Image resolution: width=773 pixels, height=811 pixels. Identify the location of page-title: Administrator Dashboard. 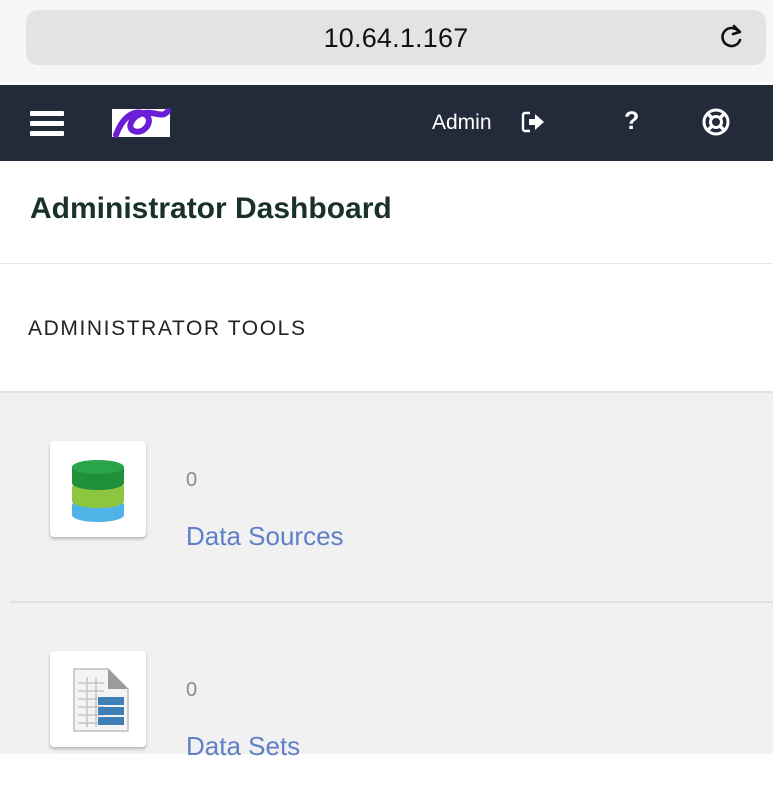
(211, 208).